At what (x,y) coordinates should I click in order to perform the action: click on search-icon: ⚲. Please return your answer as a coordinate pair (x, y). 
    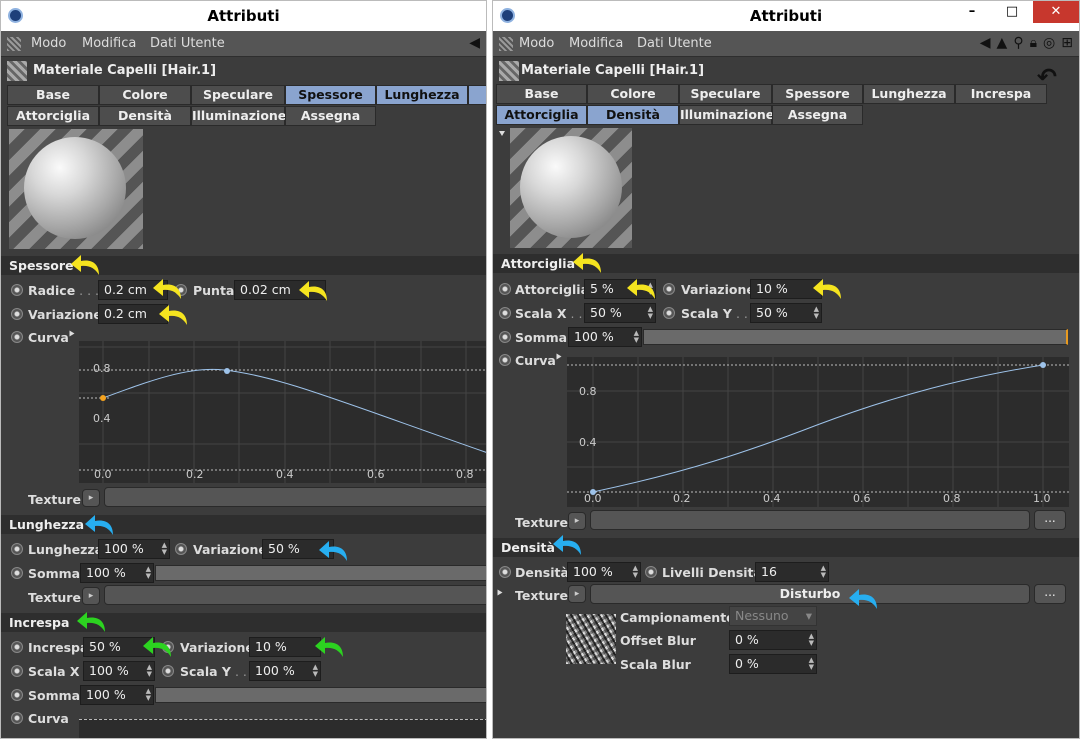
    Looking at the image, I should click on (1018, 43).